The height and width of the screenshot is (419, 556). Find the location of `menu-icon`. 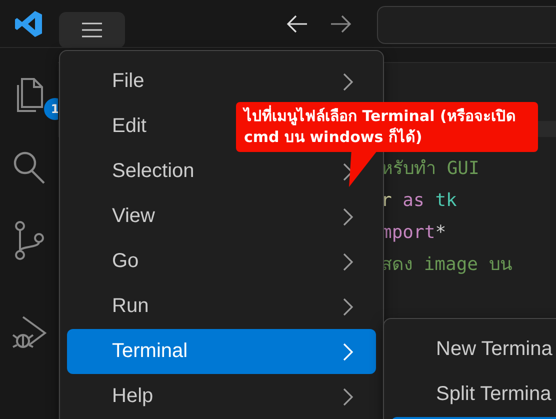

menu-icon is located at coordinates (92, 30).